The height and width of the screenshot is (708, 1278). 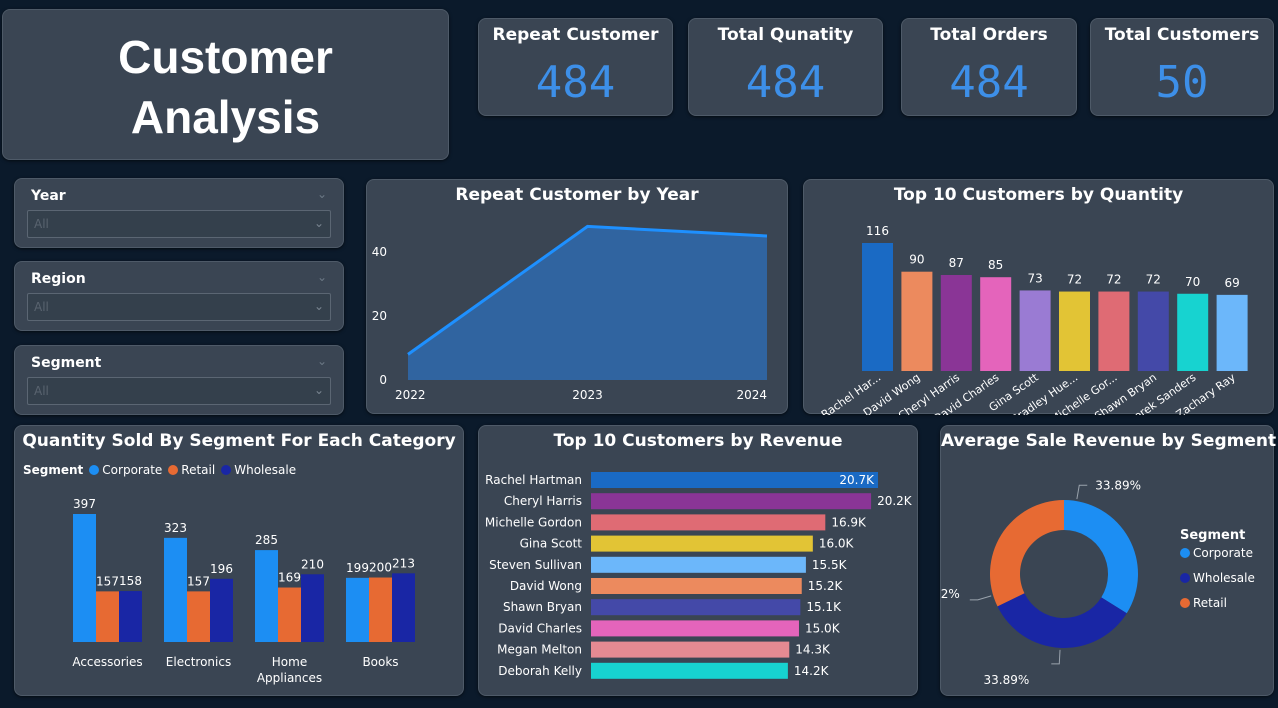 I want to click on data-label: 196, so click(x=221, y=569).